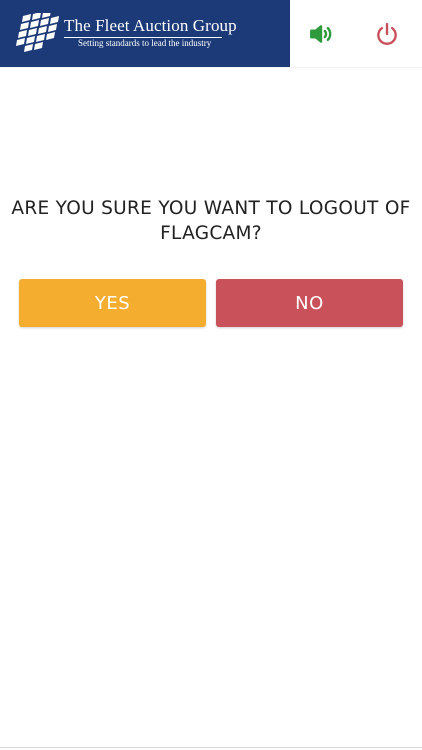  What do you see at coordinates (150, 25) in the screenshot?
I see `brand-name: The Fleet Auction Group` at bounding box center [150, 25].